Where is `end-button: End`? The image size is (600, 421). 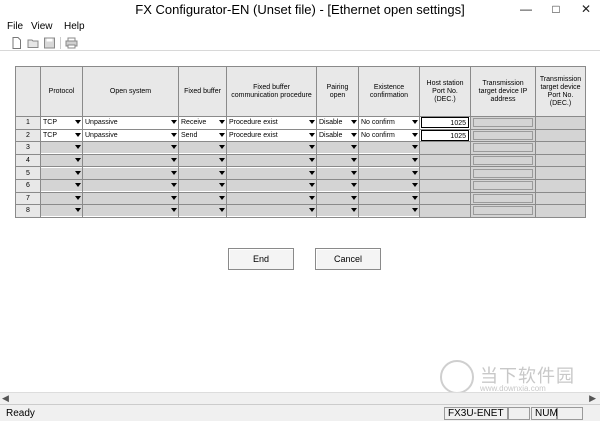
end-button: End is located at coordinates (261, 259).